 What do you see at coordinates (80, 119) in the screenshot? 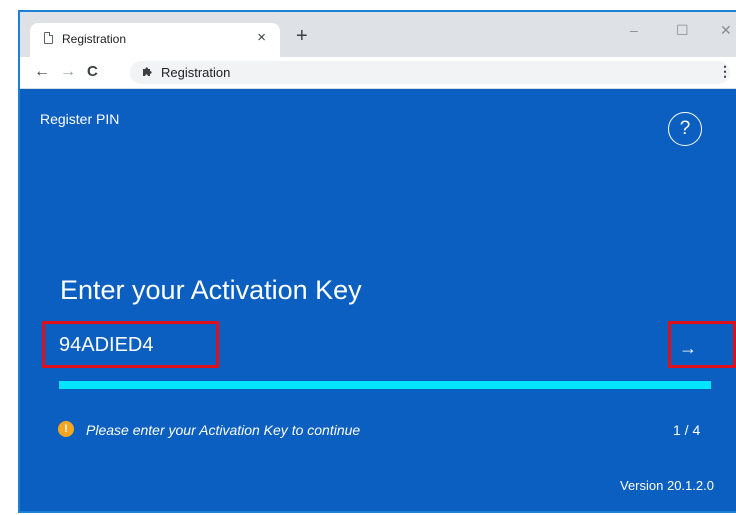
I see `app-title: Register PIN` at bounding box center [80, 119].